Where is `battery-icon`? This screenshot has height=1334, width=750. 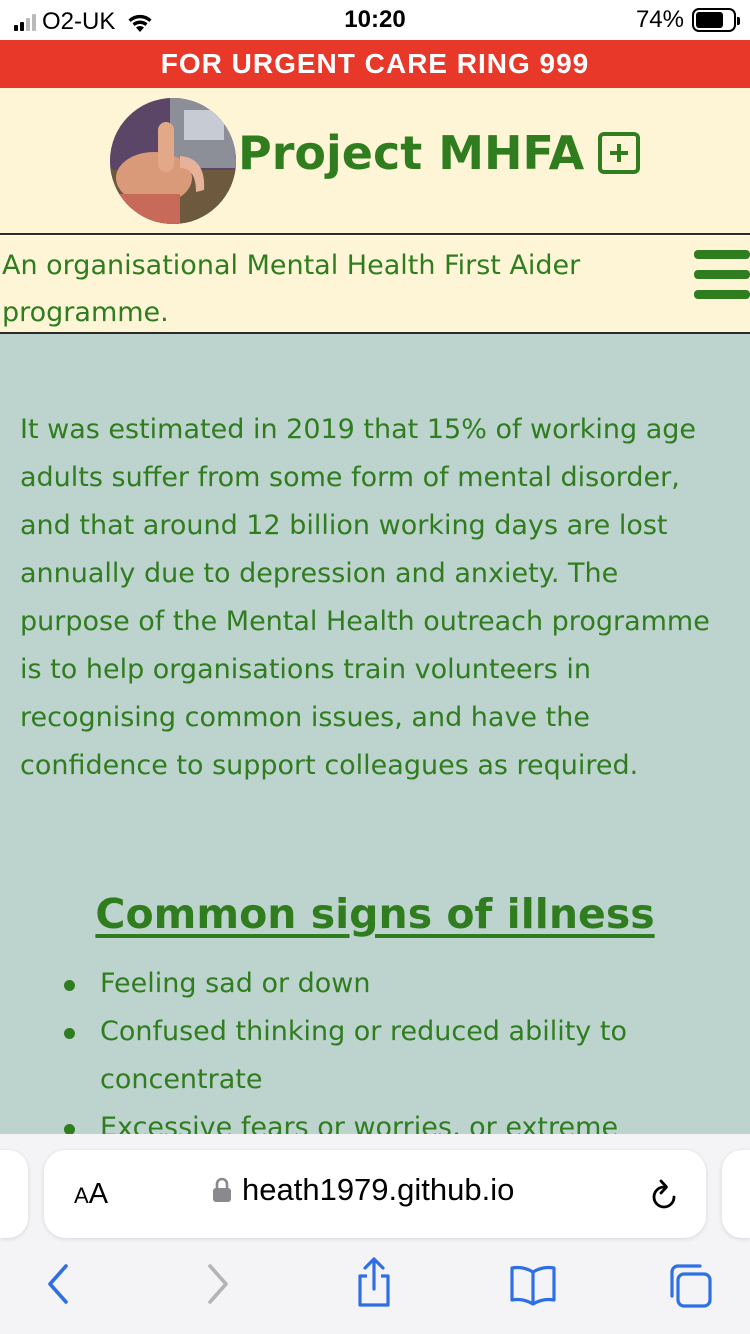 battery-icon is located at coordinates (716, 20).